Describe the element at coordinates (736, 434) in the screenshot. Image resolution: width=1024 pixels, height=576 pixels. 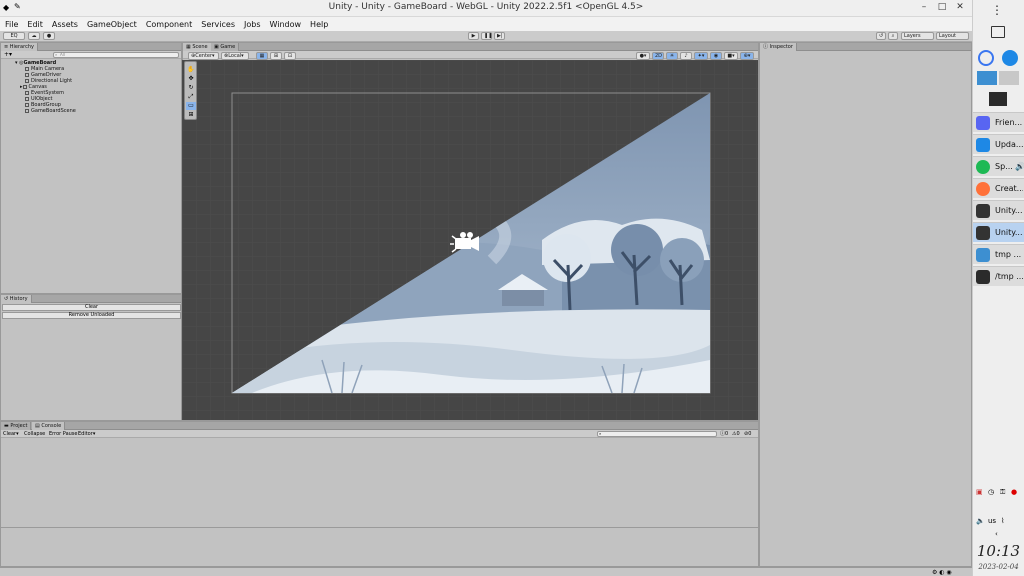
I see `warning-count-toggle: ⚠0` at that location.